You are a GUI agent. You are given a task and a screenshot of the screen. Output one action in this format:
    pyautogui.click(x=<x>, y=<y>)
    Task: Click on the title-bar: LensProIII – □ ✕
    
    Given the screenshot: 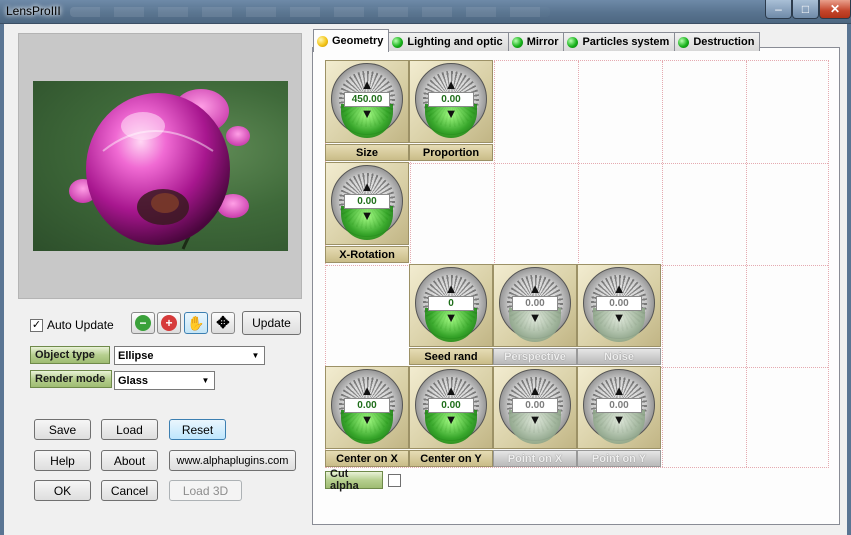 What is the action you would take?
    pyautogui.click(x=425, y=12)
    